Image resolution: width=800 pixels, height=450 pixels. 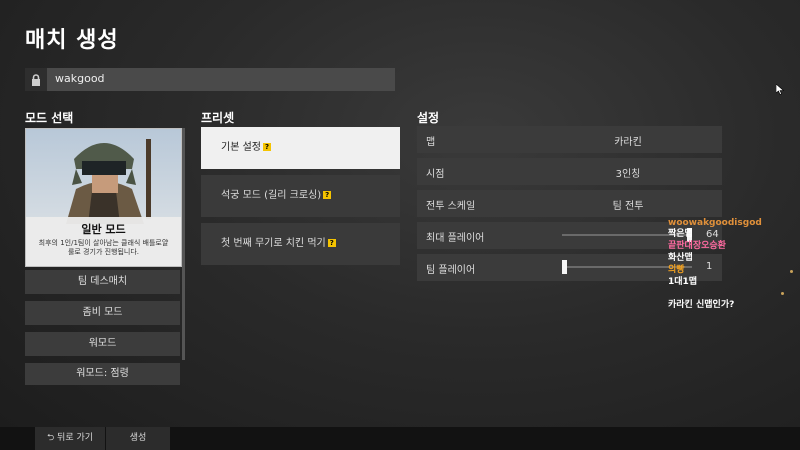 What do you see at coordinates (709, 266) in the screenshot?
I see `team-players-value: 1` at bounding box center [709, 266].